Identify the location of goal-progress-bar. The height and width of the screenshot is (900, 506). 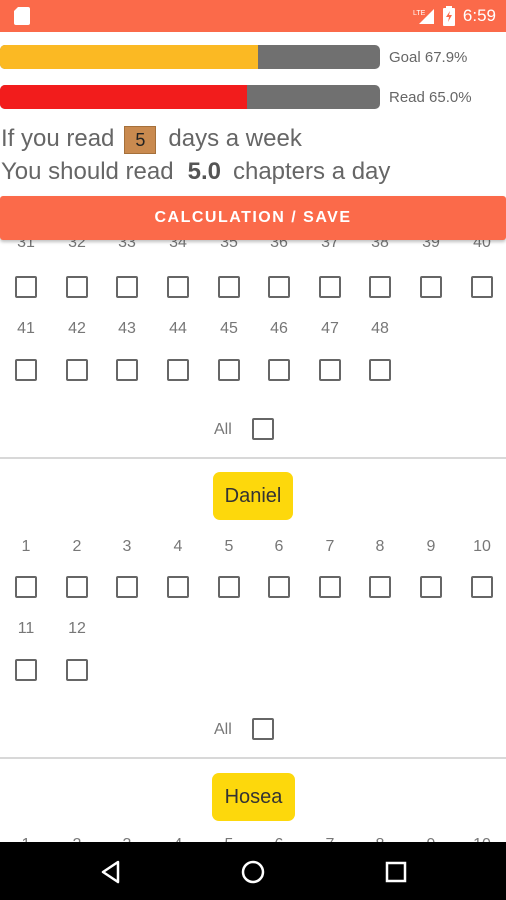
(190, 57).